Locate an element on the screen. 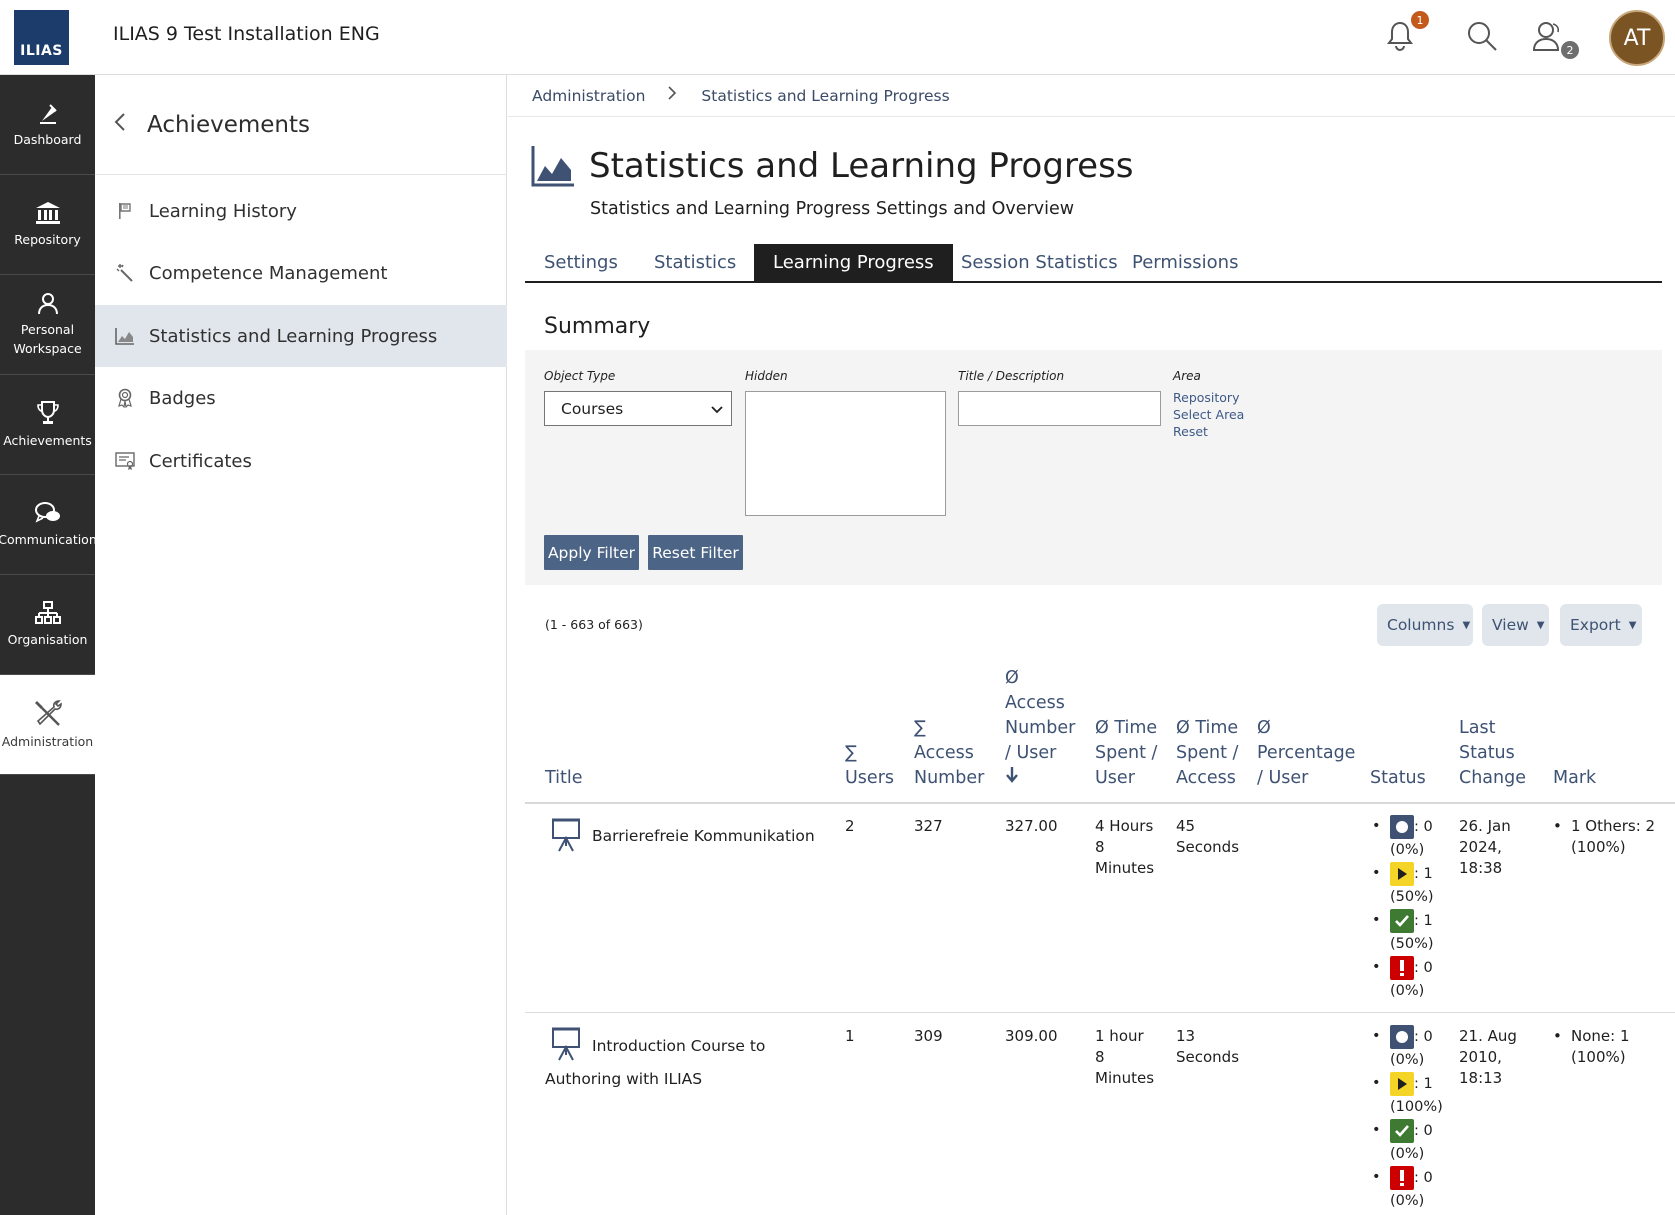 This screenshot has height=1215, width=1675. col-header-users: ∑ Users is located at coordinates (869, 766).